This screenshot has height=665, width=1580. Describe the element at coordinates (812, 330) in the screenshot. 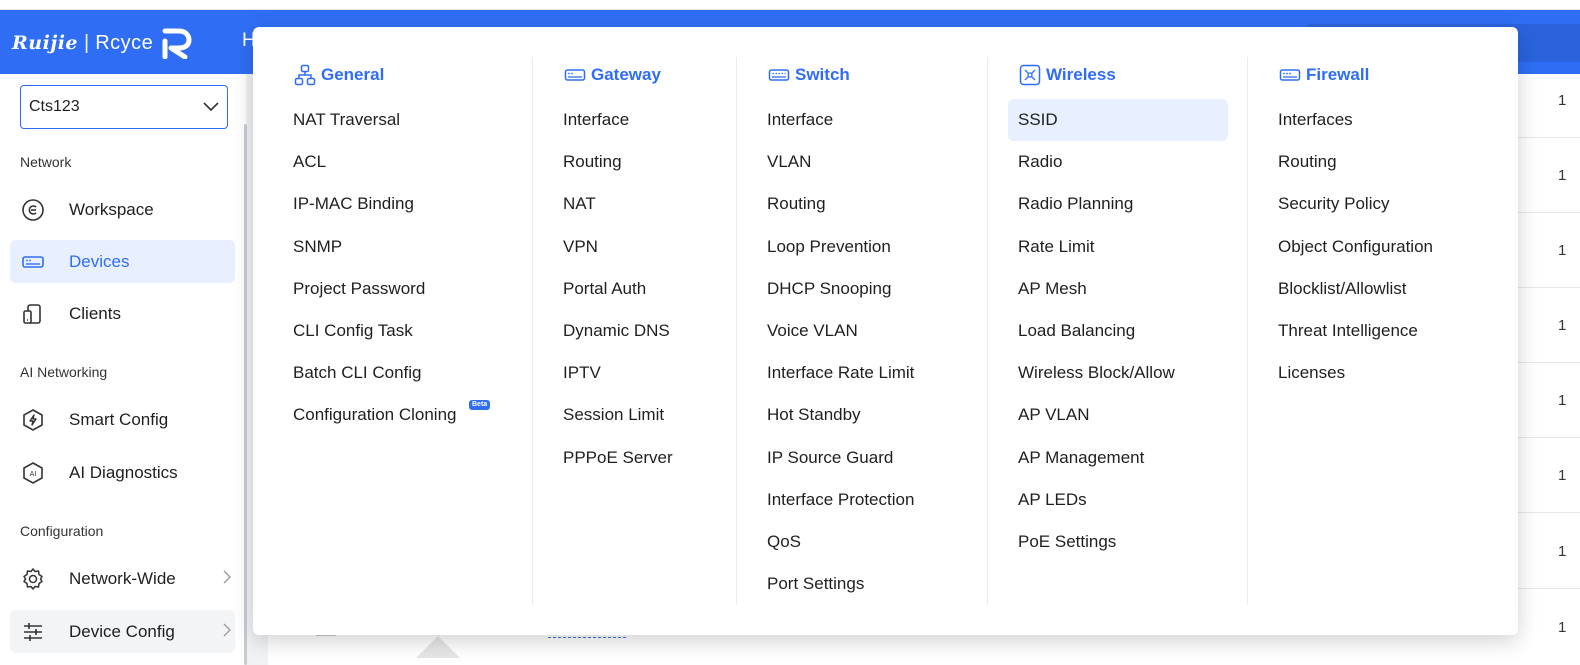

I see `menu-item-label: Voice VLAN` at that location.